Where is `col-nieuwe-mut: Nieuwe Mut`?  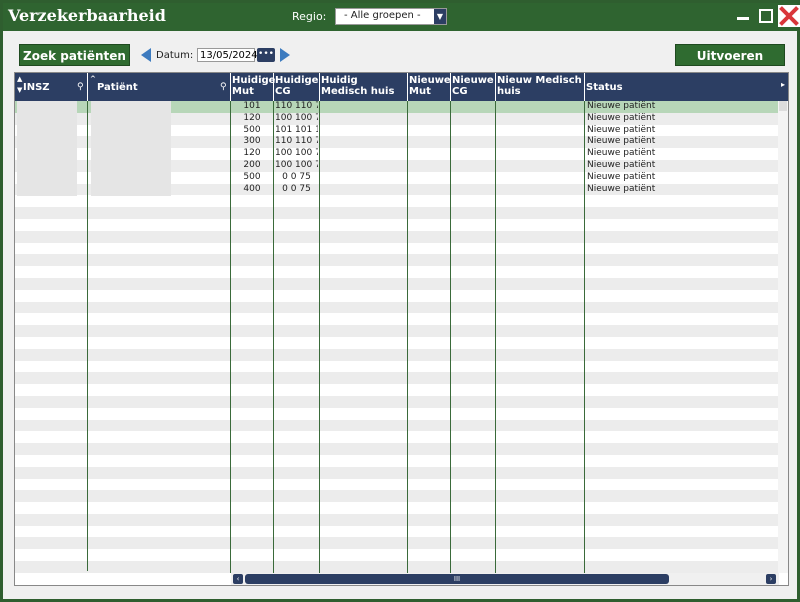 col-nieuwe-mut: Nieuwe Mut is located at coordinates (429, 87).